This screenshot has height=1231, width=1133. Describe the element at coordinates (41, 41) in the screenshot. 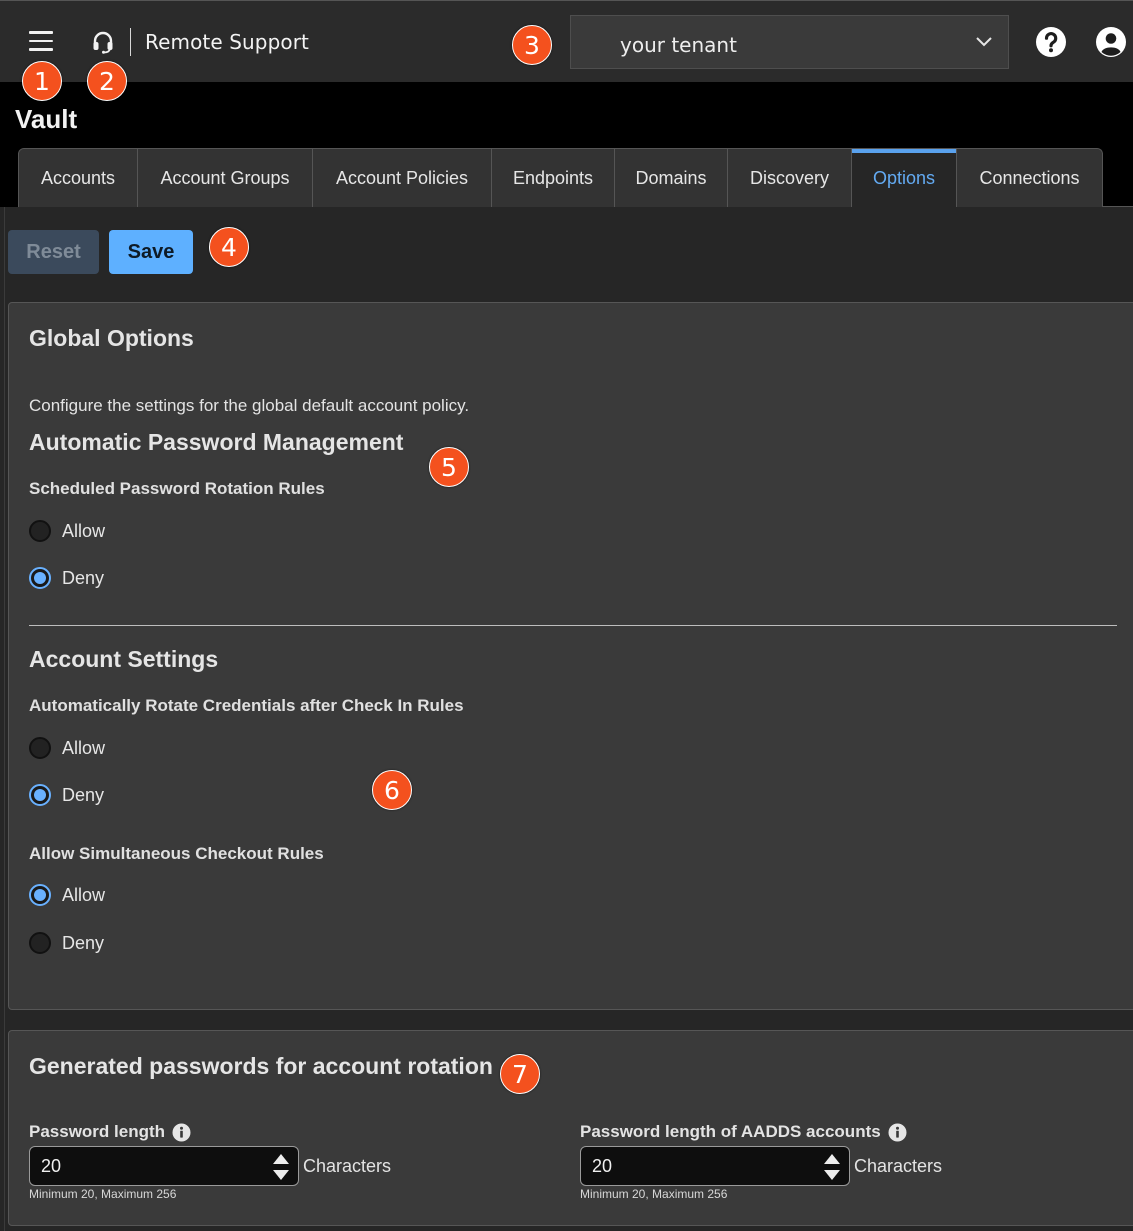

I see `hamburger-menu-icon` at that location.